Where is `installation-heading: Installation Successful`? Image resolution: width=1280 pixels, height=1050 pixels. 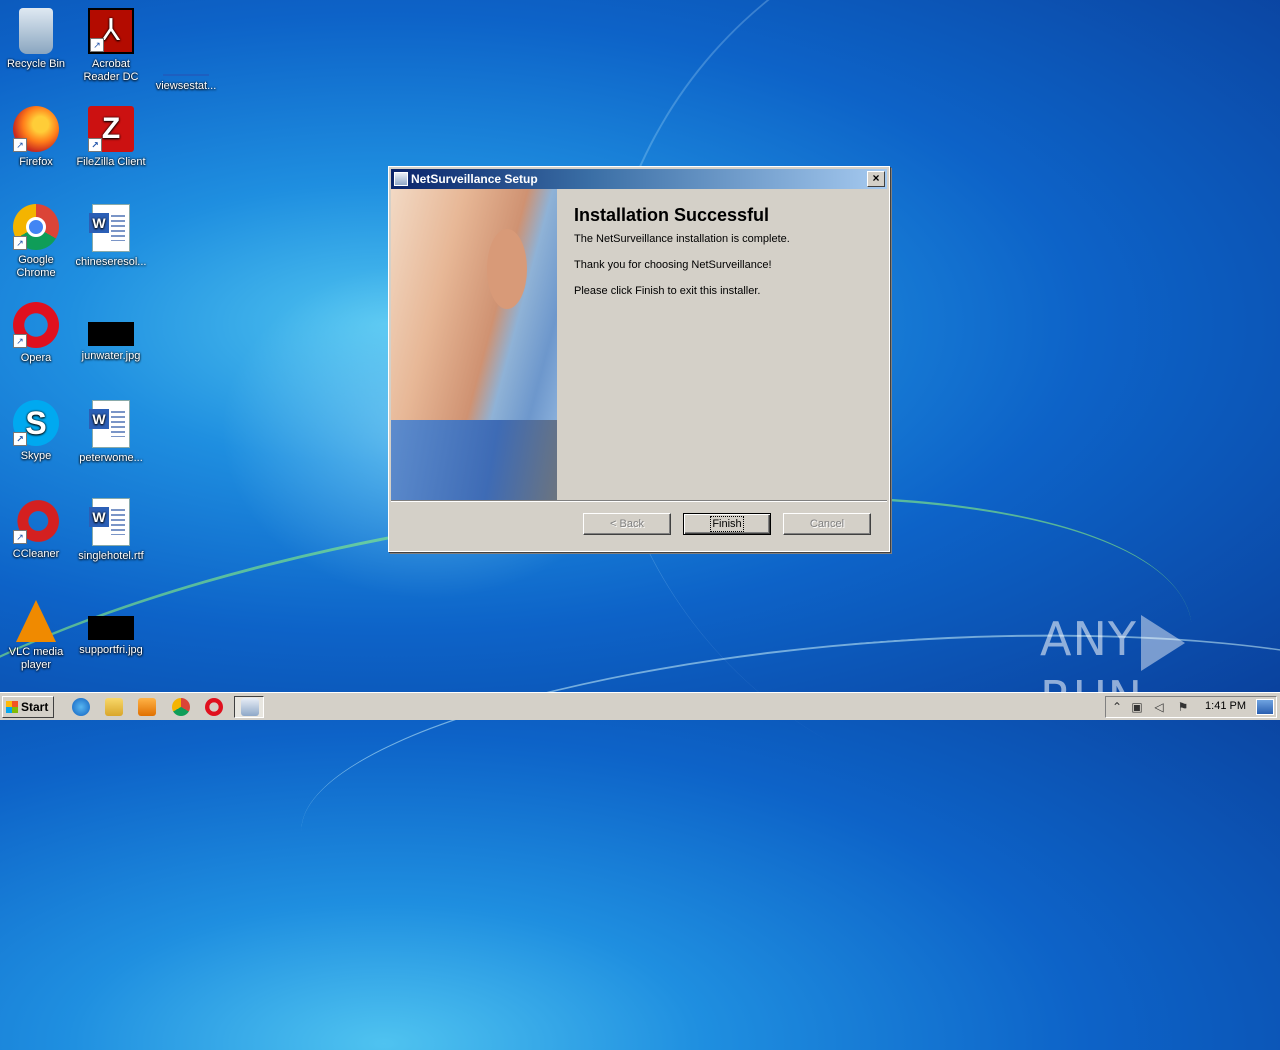 installation-heading: Installation Successful is located at coordinates (672, 215).